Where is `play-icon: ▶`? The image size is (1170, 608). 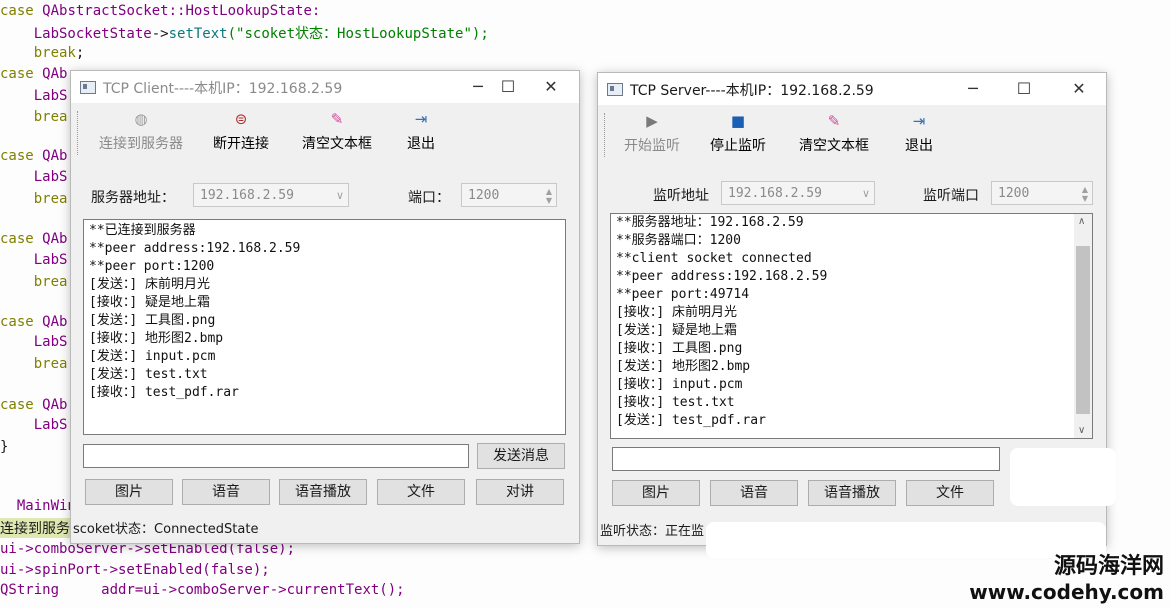 play-icon: ▶ is located at coordinates (652, 121).